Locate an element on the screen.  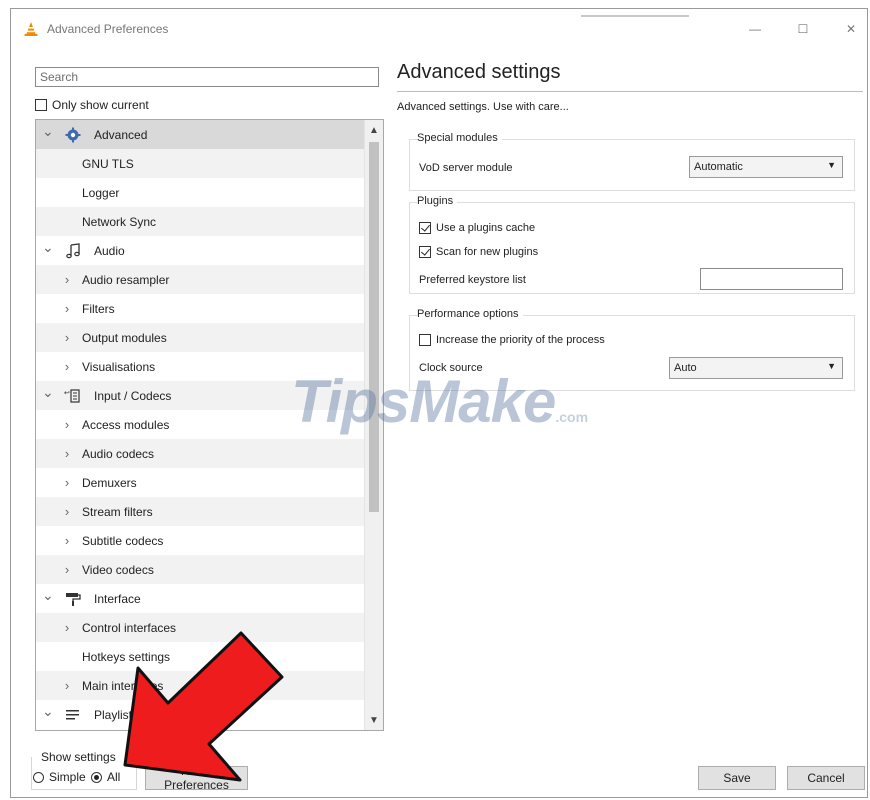
close-button: ✕ is located at coordinates (851, 29).